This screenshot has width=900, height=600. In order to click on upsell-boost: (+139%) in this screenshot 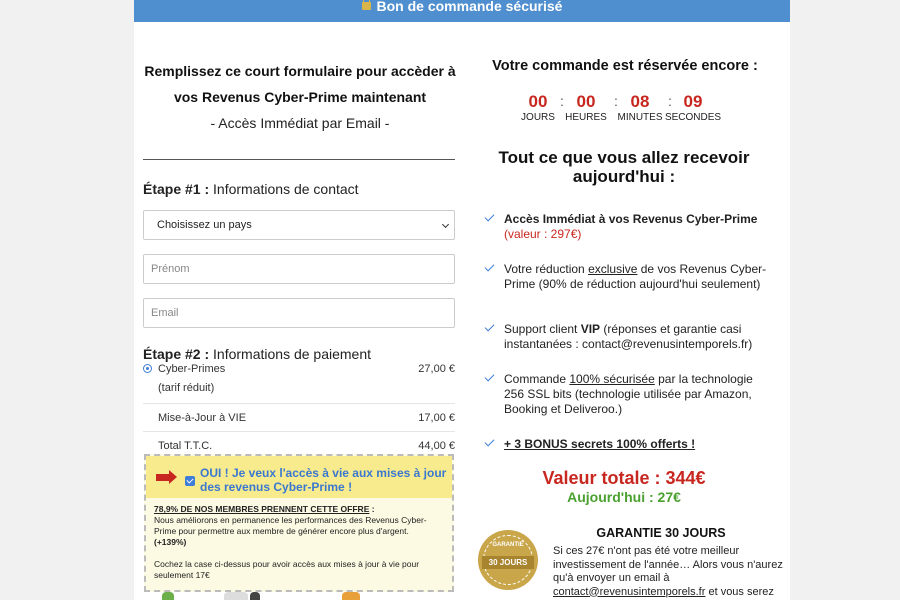, I will do `click(170, 542)`.